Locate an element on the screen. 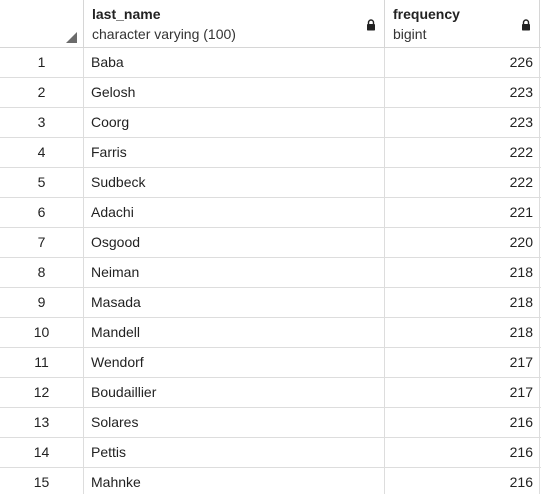 The height and width of the screenshot is (494, 541). column-header-frequency: frequency bigint is located at coordinates (462, 23).